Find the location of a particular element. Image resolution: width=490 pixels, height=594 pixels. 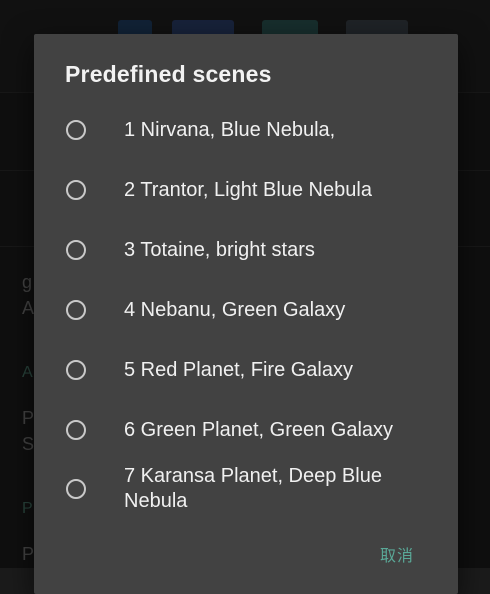

scene-option-label: 1 Nirvana, Blue Nebula, is located at coordinates (230, 130).